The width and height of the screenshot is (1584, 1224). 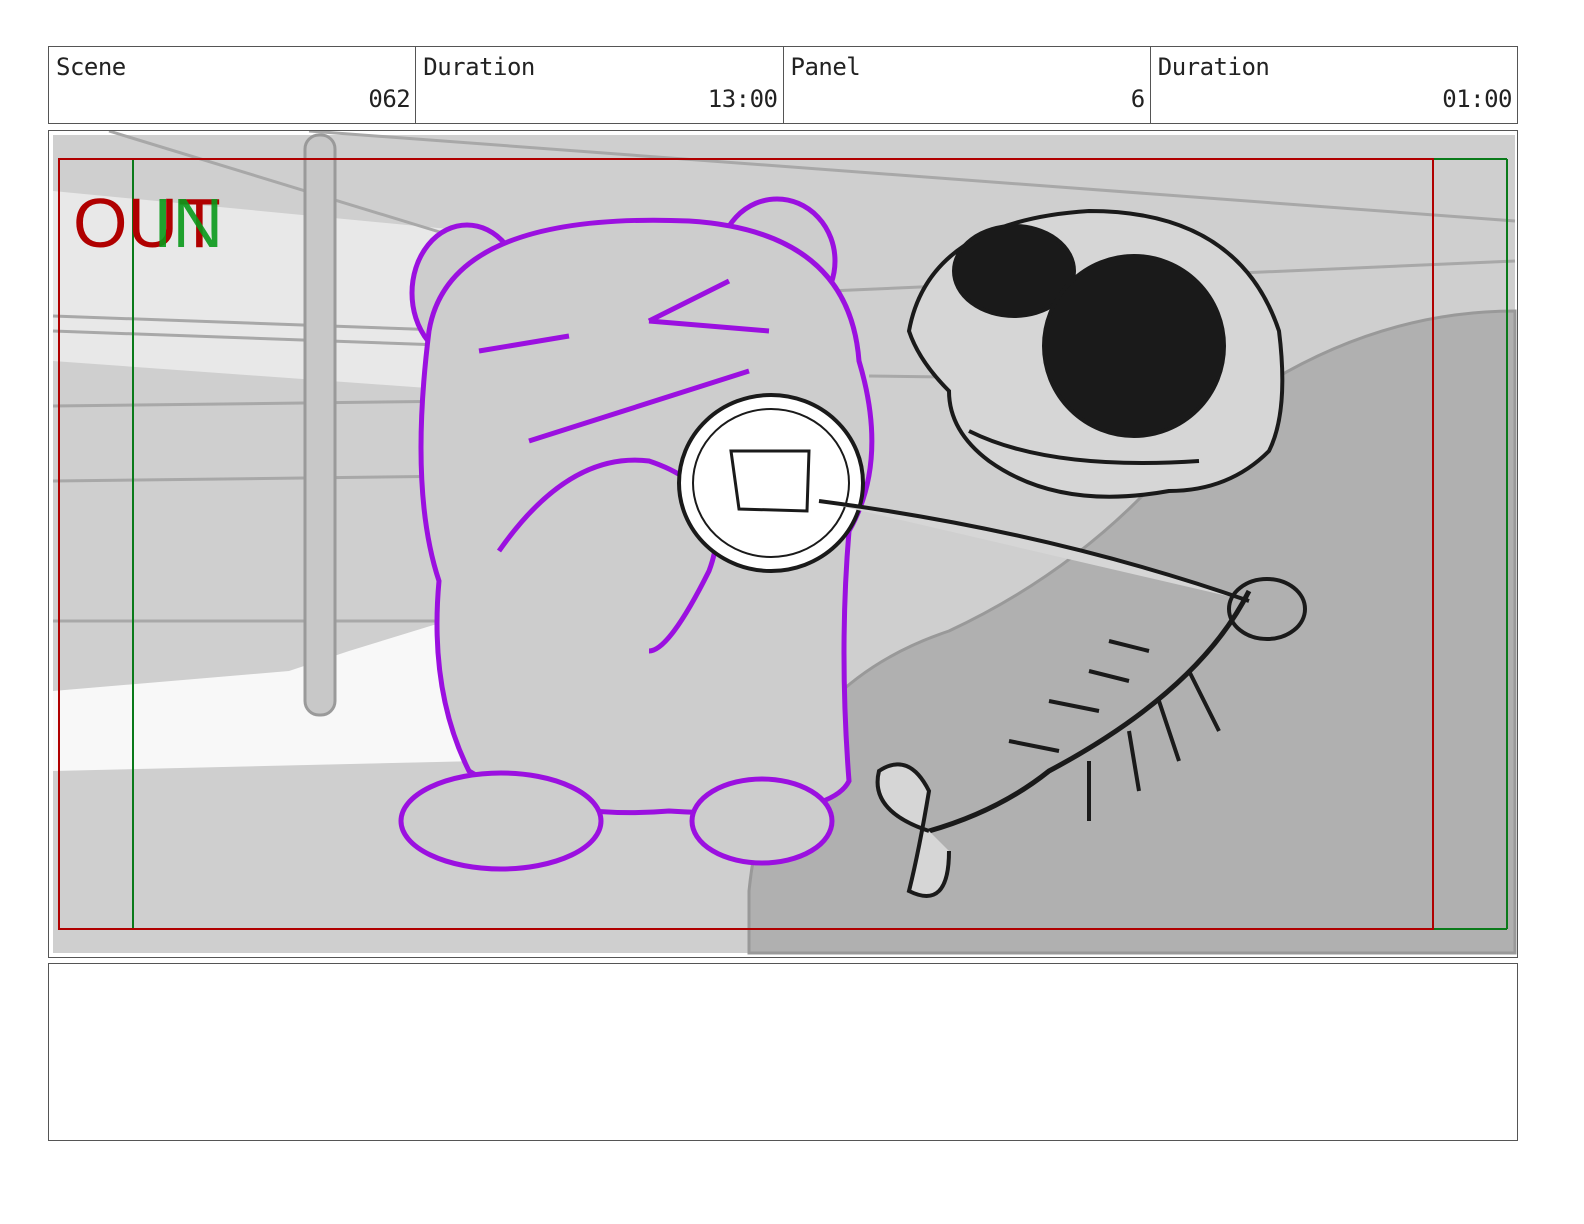 I want to click on panel-duration-label: Duration, so click(x=1213, y=67).